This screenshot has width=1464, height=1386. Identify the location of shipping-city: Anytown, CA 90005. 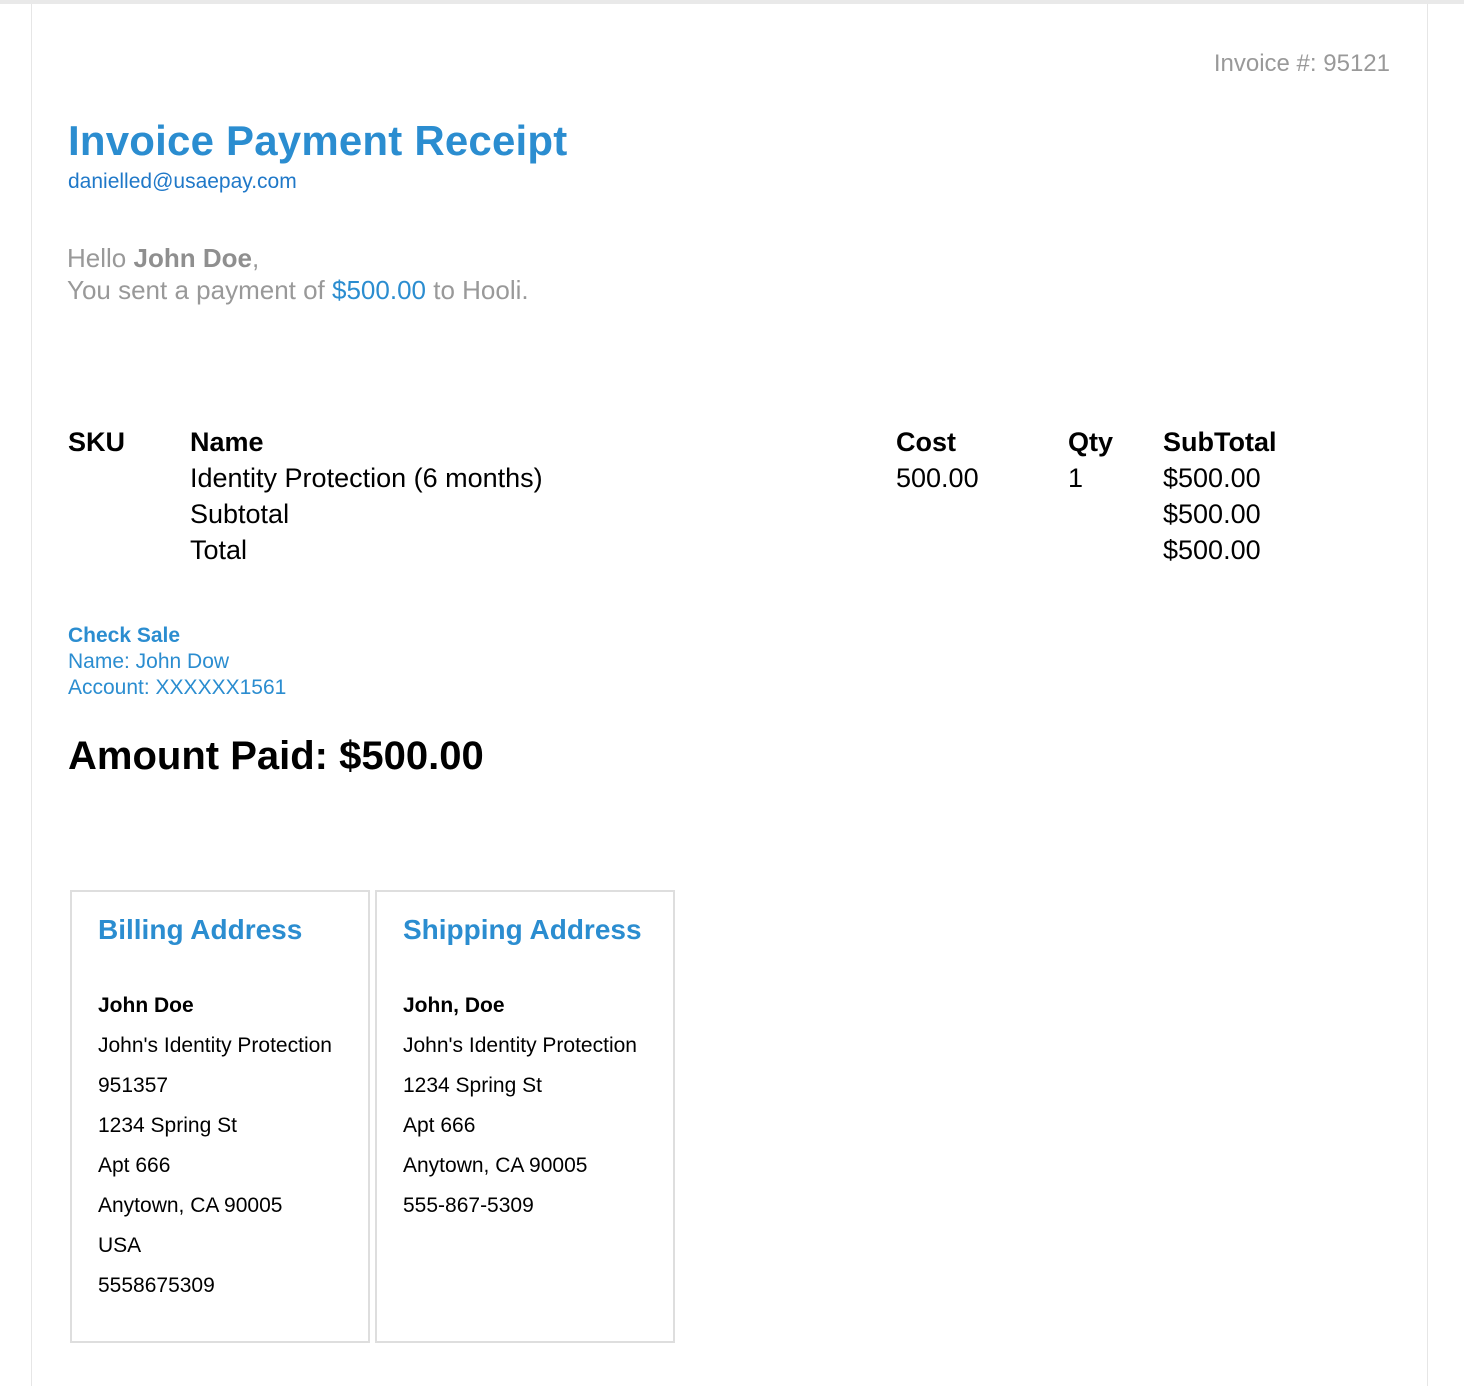
(495, 1165).